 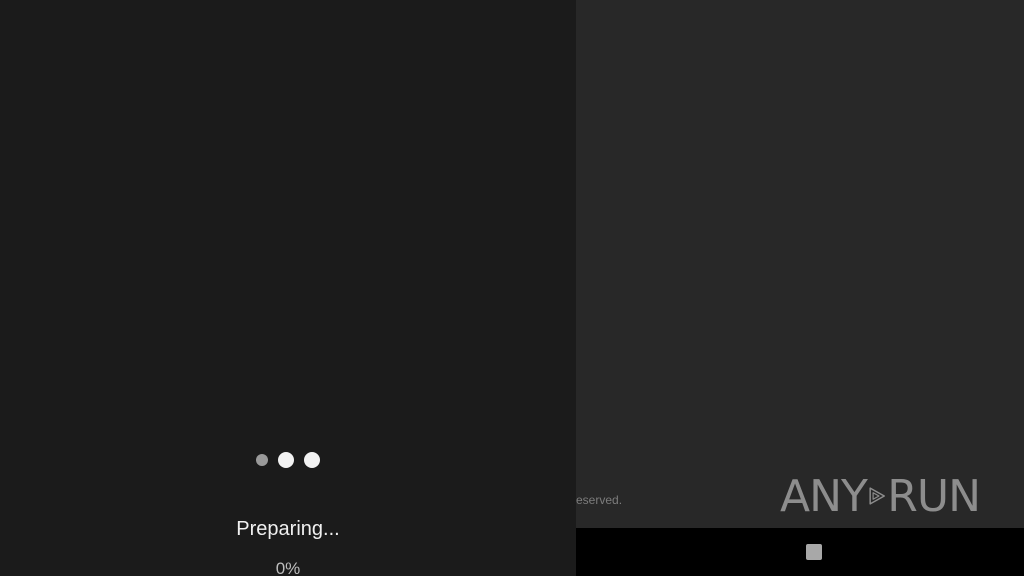 What do you see at coordinates (877, 496) in the screenshot?
I see `play-triangle-icon` at bounding box center [877, 496].